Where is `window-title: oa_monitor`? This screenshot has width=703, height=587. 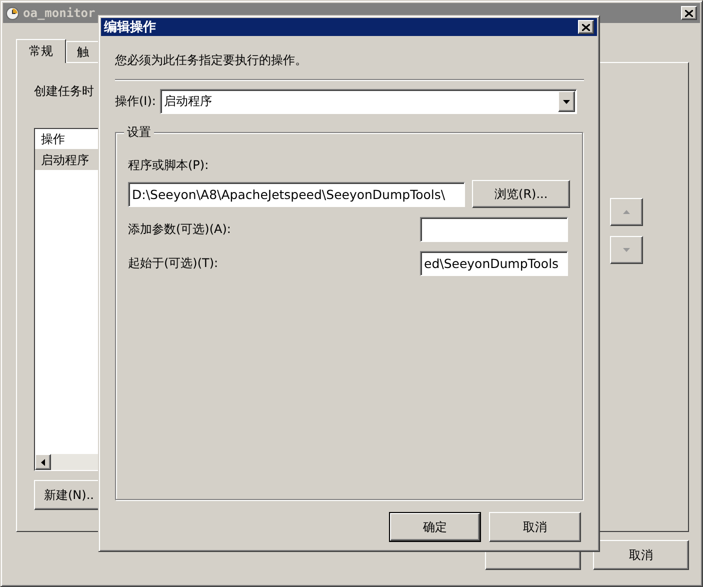 window-title: oa_monitor is located at coordinates (59, 13).